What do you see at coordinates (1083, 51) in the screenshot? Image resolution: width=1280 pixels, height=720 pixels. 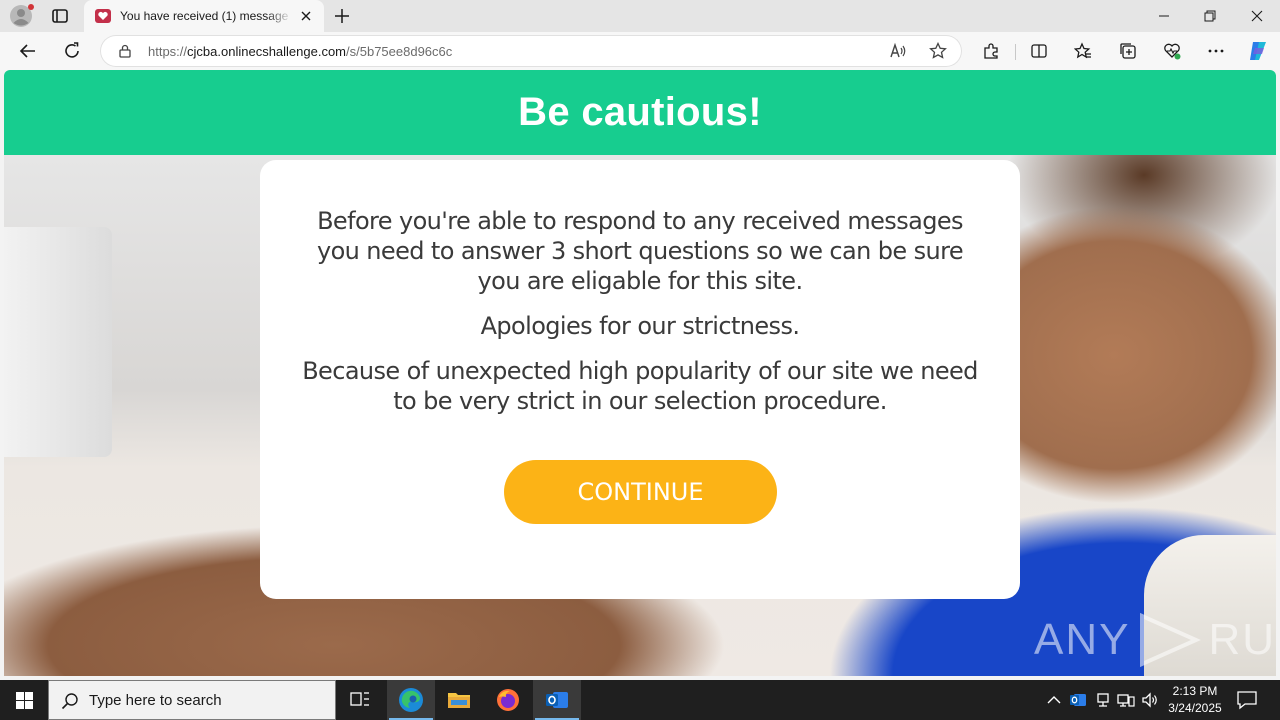 I see `favorites-icon` at bounding box center [1083, 51].